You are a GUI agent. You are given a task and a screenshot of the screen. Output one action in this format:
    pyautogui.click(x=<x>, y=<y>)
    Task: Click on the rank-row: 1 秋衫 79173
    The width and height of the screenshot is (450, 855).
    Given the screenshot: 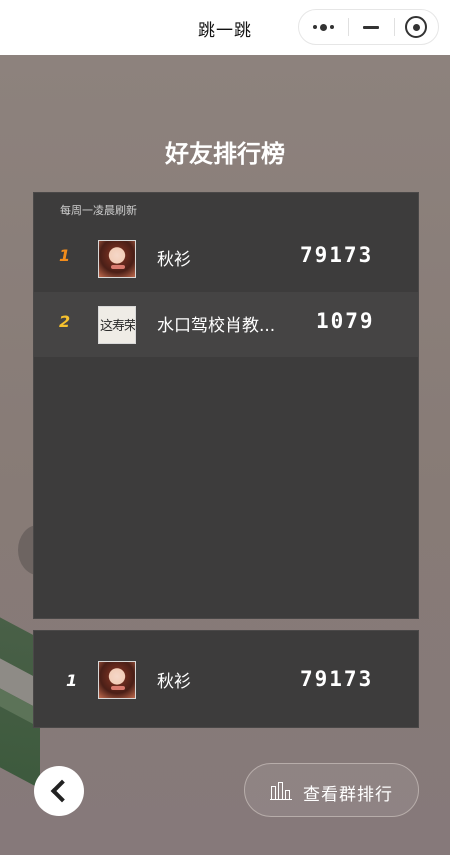 What is the action you would take?
    pyautogui.click(x=226, y=258)
    